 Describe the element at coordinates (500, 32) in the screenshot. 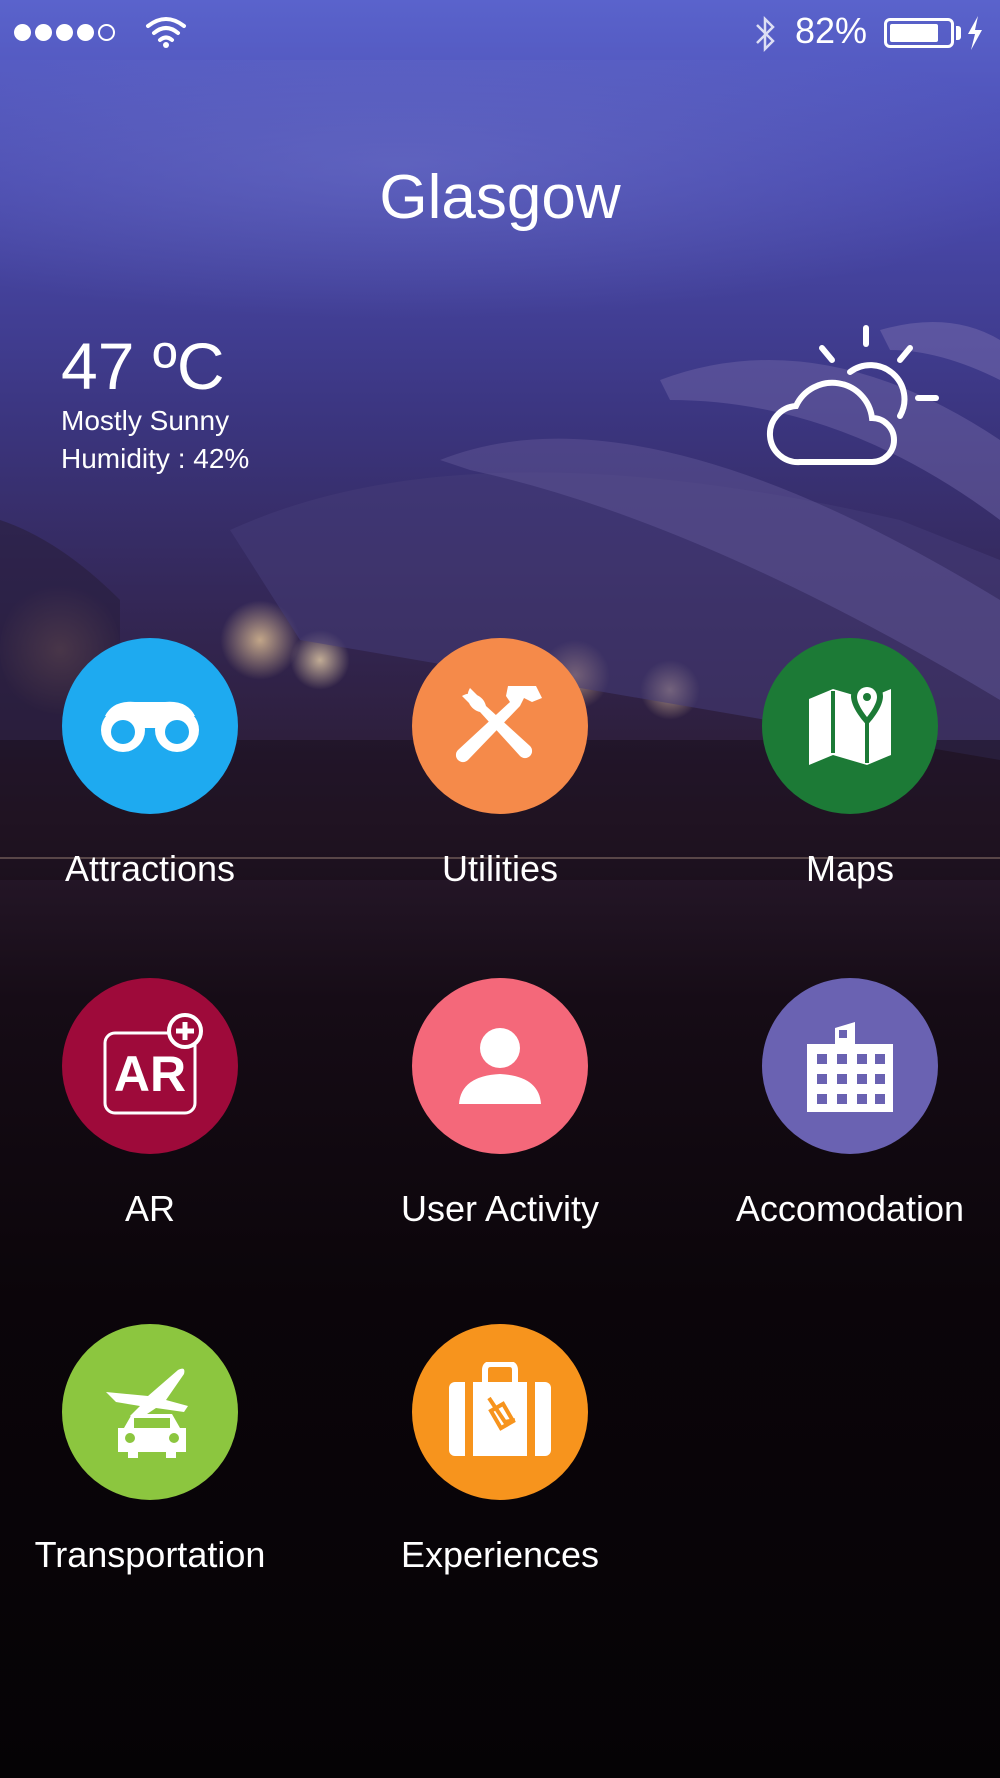

I see `status-bar: 82%` at that location.